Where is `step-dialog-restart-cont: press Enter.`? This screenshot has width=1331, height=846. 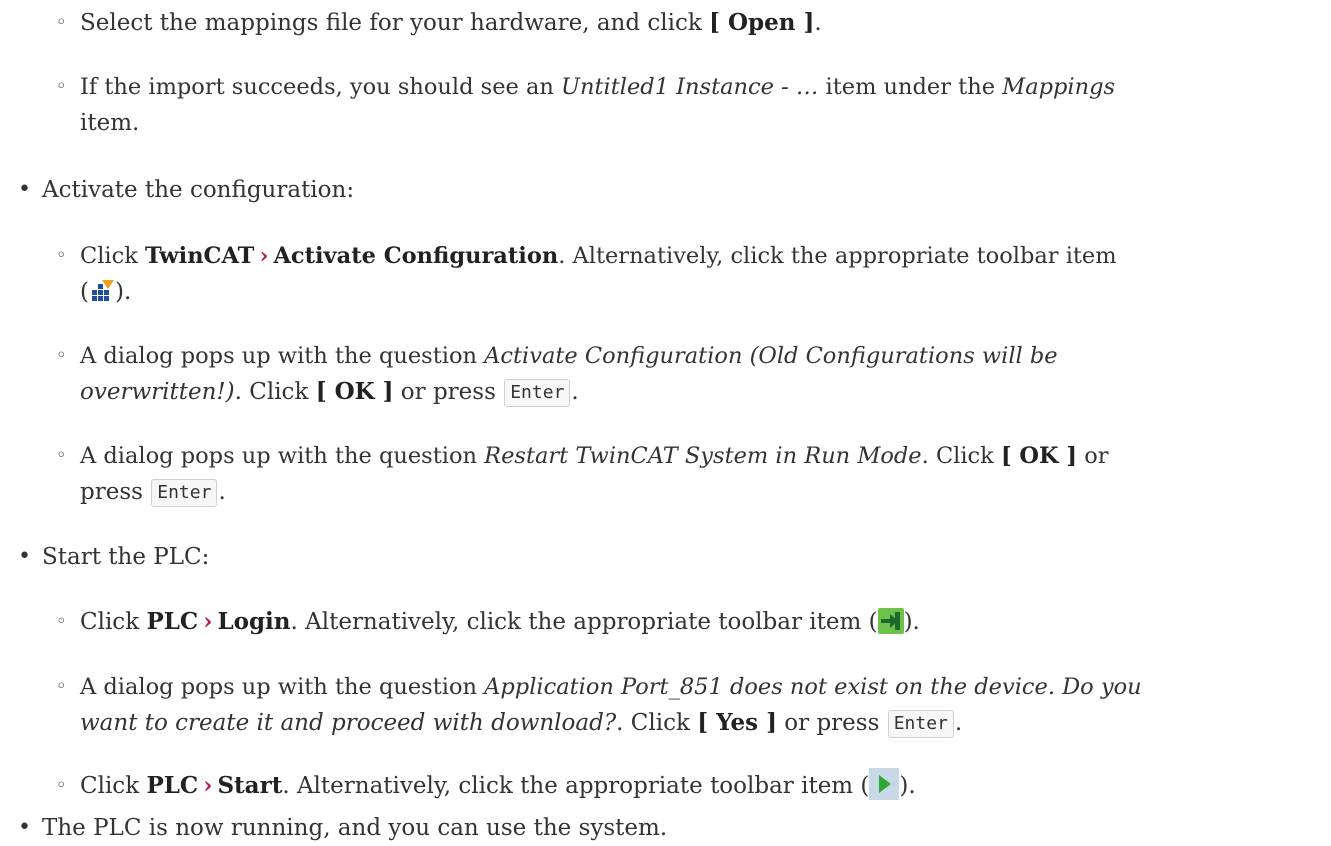
step-dialog-restart-cont: press Enter. is located at coordinates (153, 493).